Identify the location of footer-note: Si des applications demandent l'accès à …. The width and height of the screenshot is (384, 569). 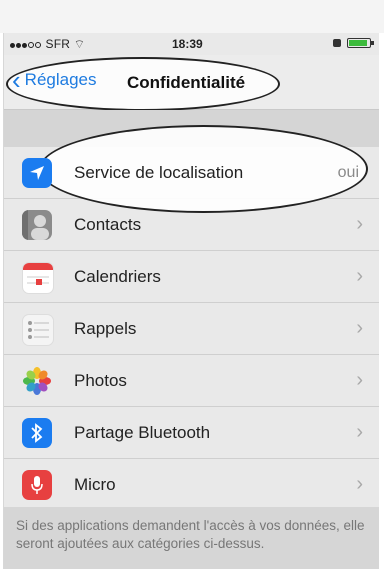
(191, 538).